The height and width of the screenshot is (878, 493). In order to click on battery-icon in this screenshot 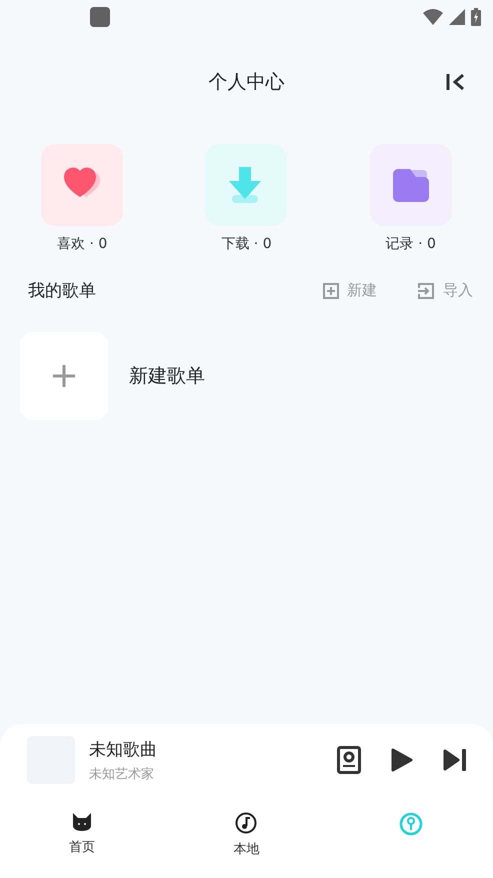, I will do `click(476, 17)`.